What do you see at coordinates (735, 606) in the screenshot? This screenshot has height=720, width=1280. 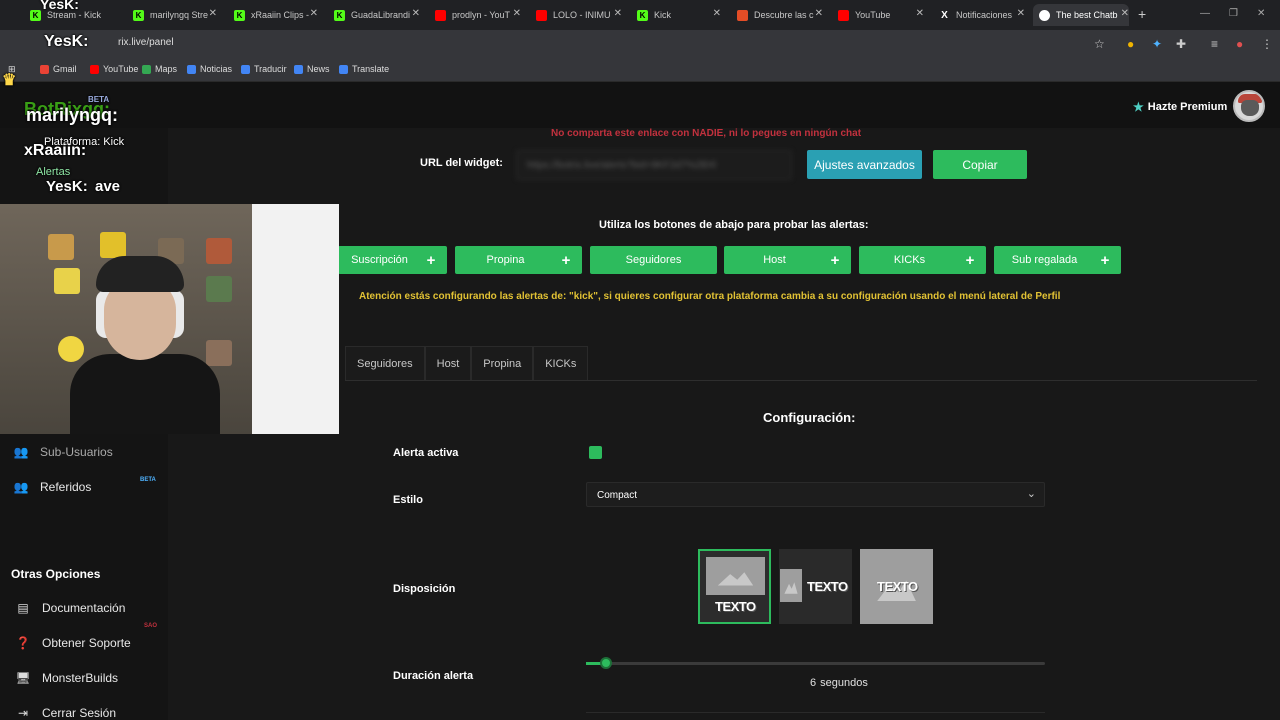 I see `layout-text-label: TEXTO` at bounding box center [735, 606].